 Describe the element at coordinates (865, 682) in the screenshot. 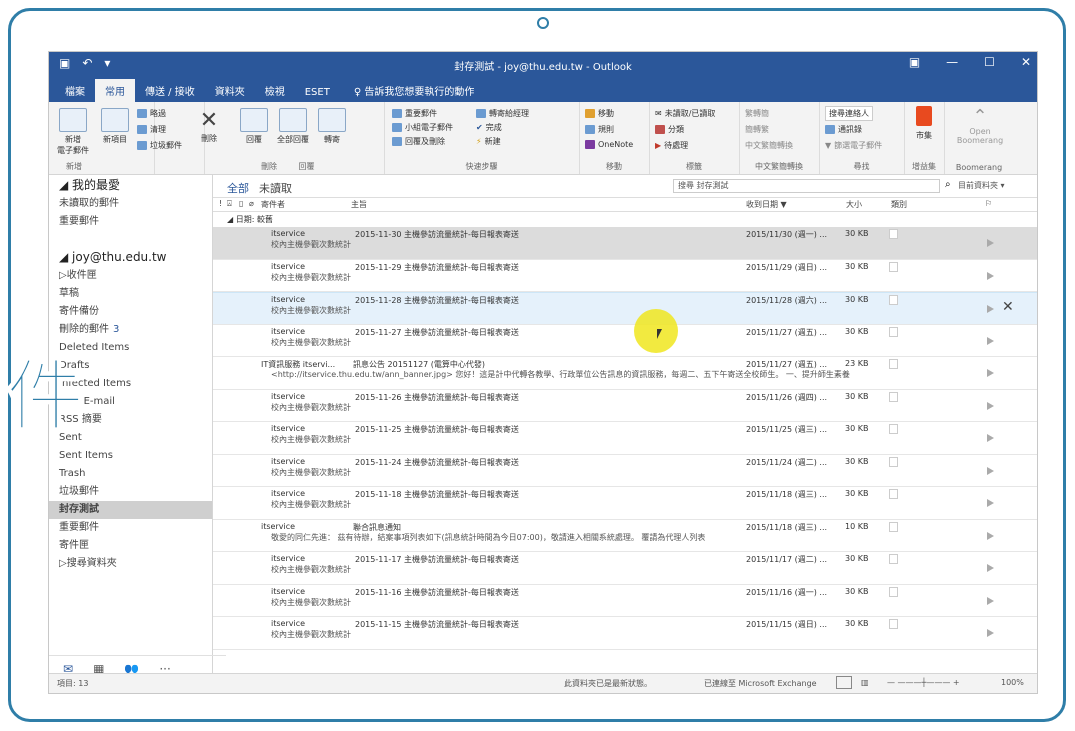

I see `reading-view-icon: ▥` at that location.